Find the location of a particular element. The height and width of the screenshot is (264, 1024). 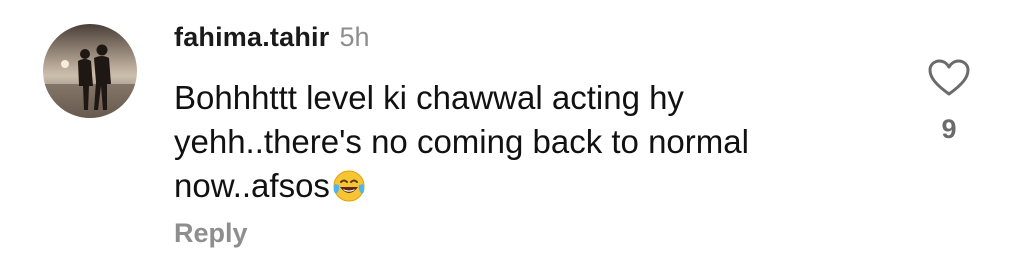

avatar is located at coordinates (90, 71).